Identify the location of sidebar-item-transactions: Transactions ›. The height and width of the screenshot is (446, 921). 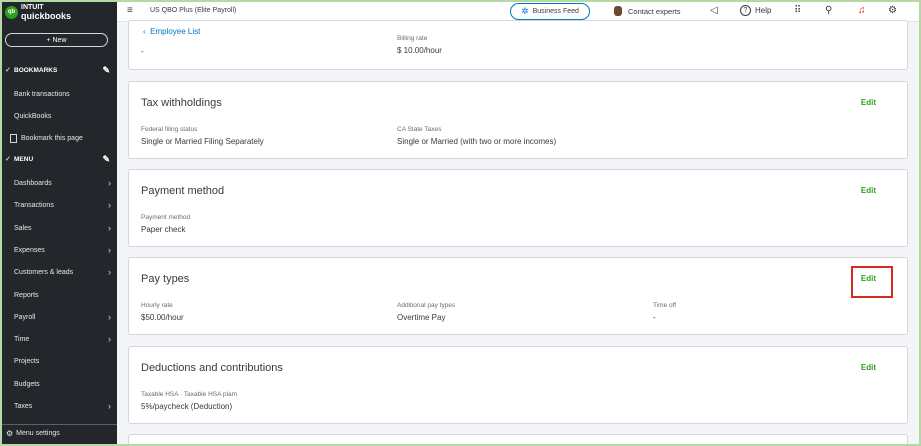
(59, 205).